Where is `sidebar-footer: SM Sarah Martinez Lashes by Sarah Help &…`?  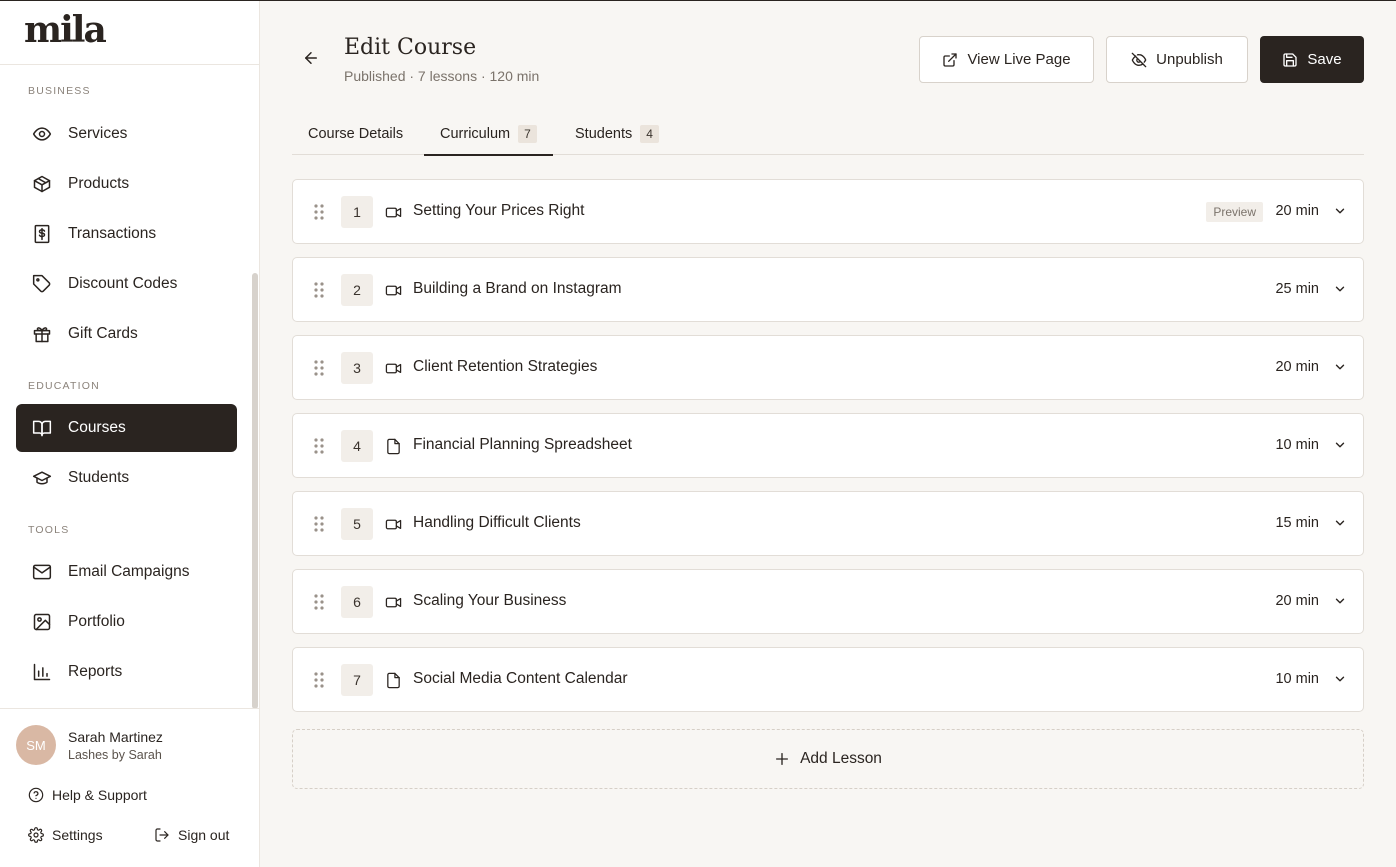
sidebar-footer: SM Sarah Martinez Lashes by Sarah Help &… is located at coordinates (129, 787).